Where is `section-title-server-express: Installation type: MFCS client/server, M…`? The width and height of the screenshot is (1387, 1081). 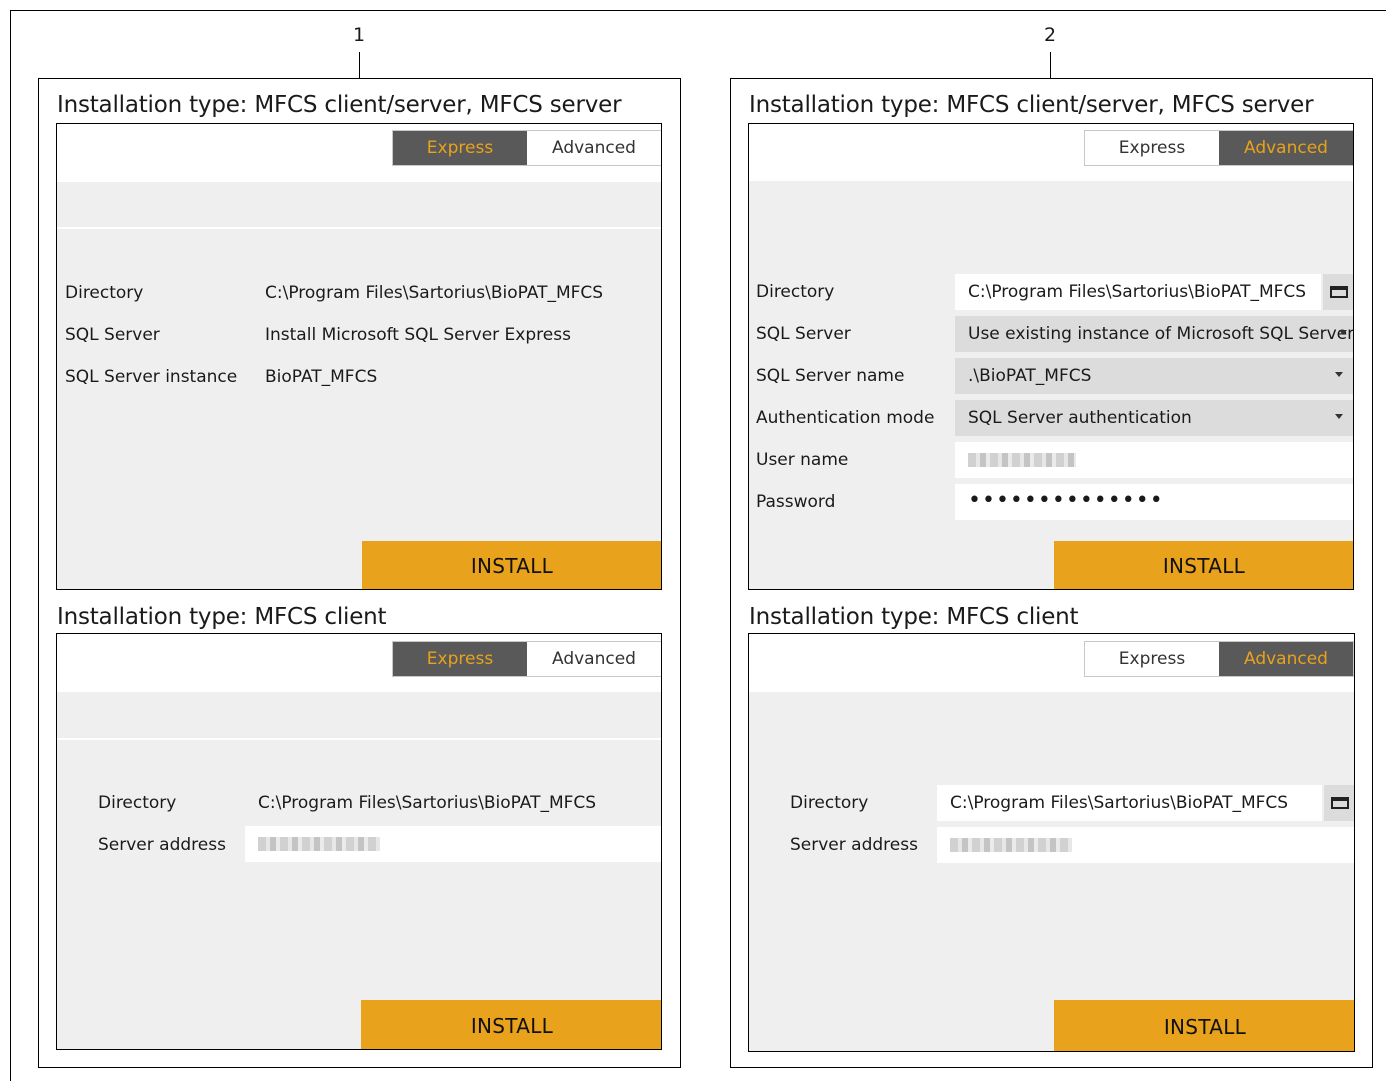 section-title-server-express: Installation type: MFCS client/server, M… is located at coordinates (339, 105).